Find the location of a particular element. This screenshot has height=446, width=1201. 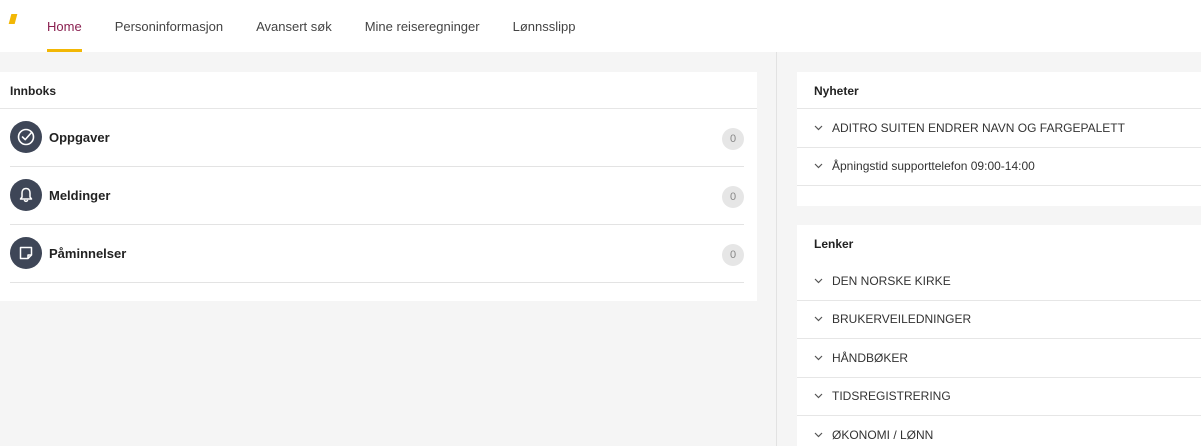

inbox-row-meldinger: Meldinger 0 is located at coordinates (377, 196).